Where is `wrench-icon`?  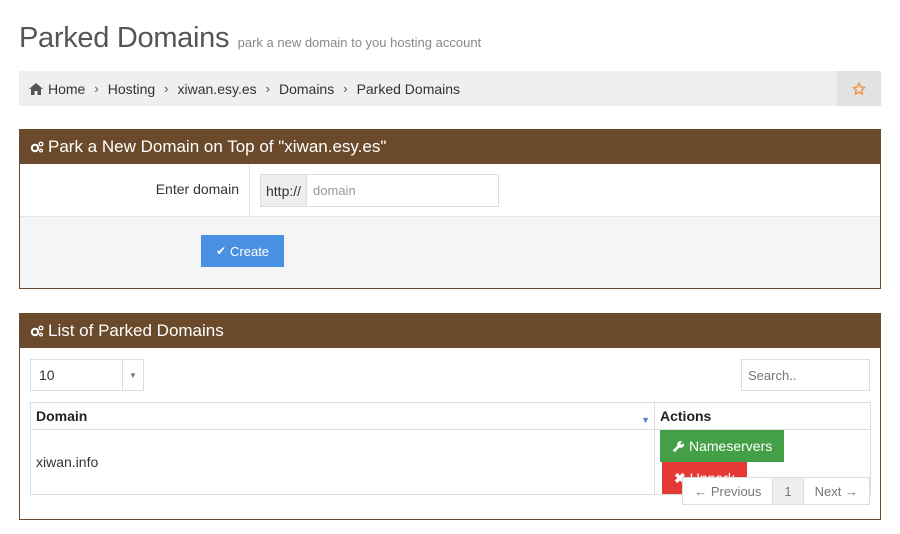
wrench-icon is located at coordinates (678, 446).